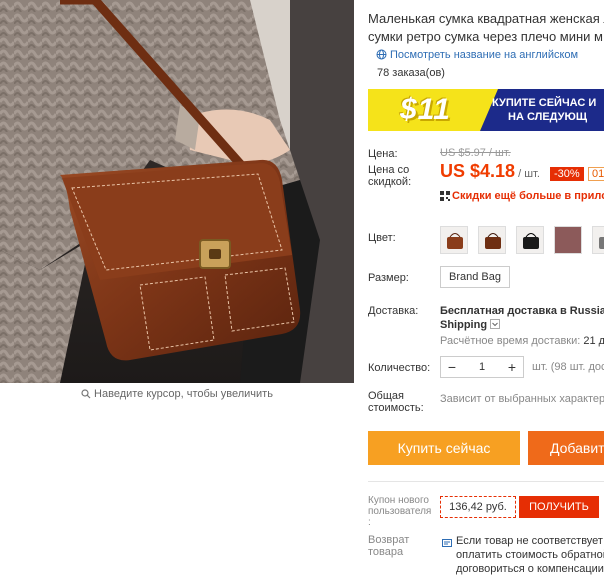 Image resolution: width=604 pixels, height=579 pixels. Describe the element at coordinates (527, 174) in the screenshot. I see `price-unit: / шт.` at that location.